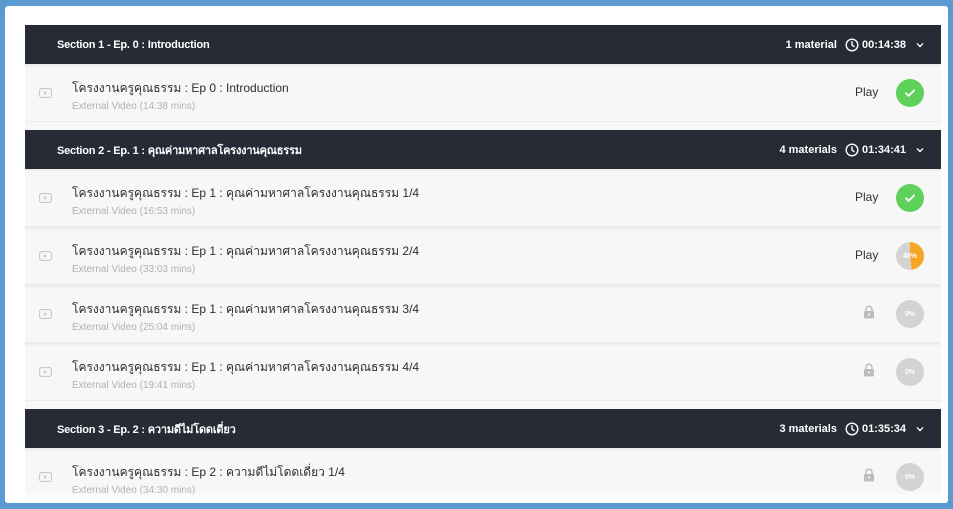 The width and height of the screenshot is (953, 509). I want to click on section-title: Section 1 - Ep. 0 : Introduction, so click(133, 44).